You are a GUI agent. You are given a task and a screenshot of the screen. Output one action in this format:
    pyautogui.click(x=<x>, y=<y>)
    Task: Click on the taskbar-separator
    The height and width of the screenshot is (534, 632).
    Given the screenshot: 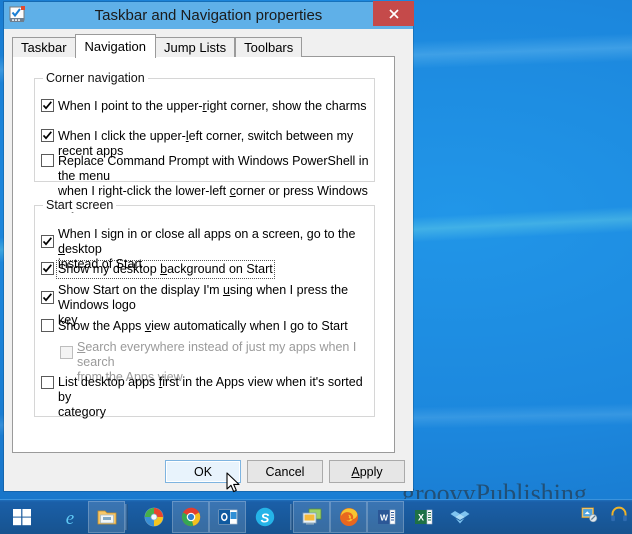 What is the action you would take?
    pyautogui.click(x=126, y=517)
    